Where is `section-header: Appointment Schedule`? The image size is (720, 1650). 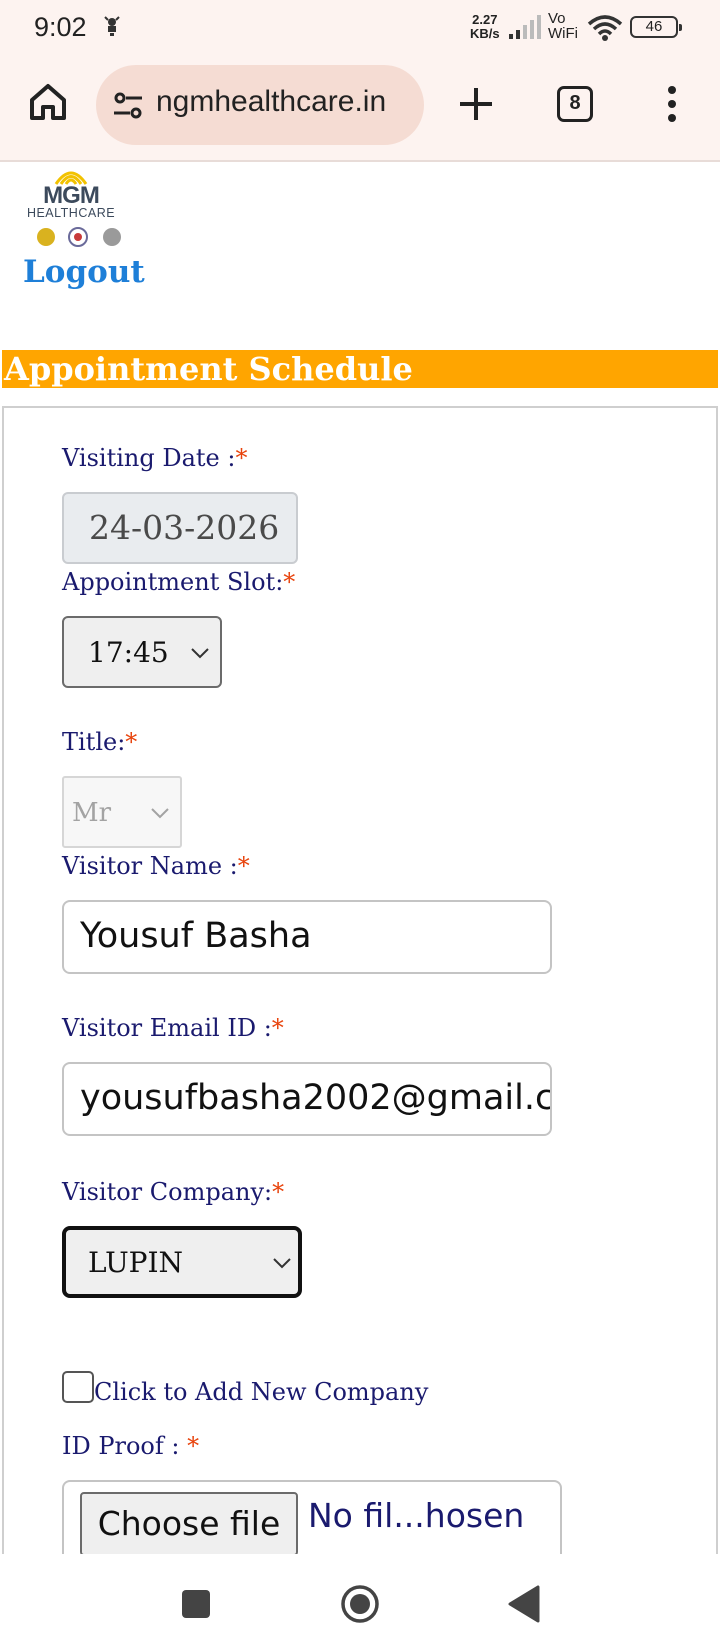 section-header: Appointment Schedule is located at coordinates (360, 369).